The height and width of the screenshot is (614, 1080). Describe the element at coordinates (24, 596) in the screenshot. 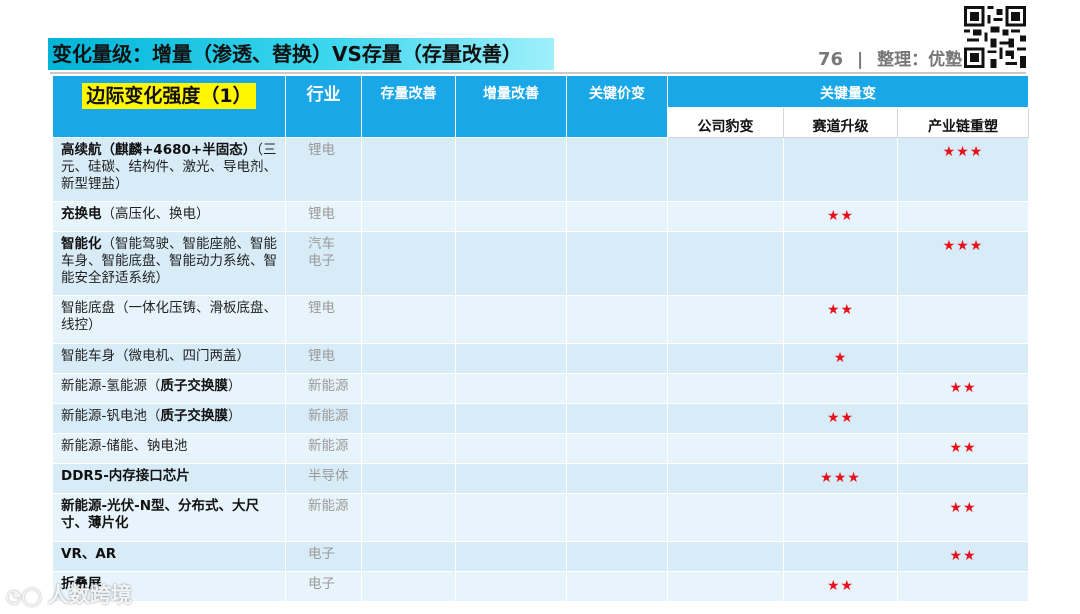

I see `watermark-logo-icon: ◔◯` at that location.